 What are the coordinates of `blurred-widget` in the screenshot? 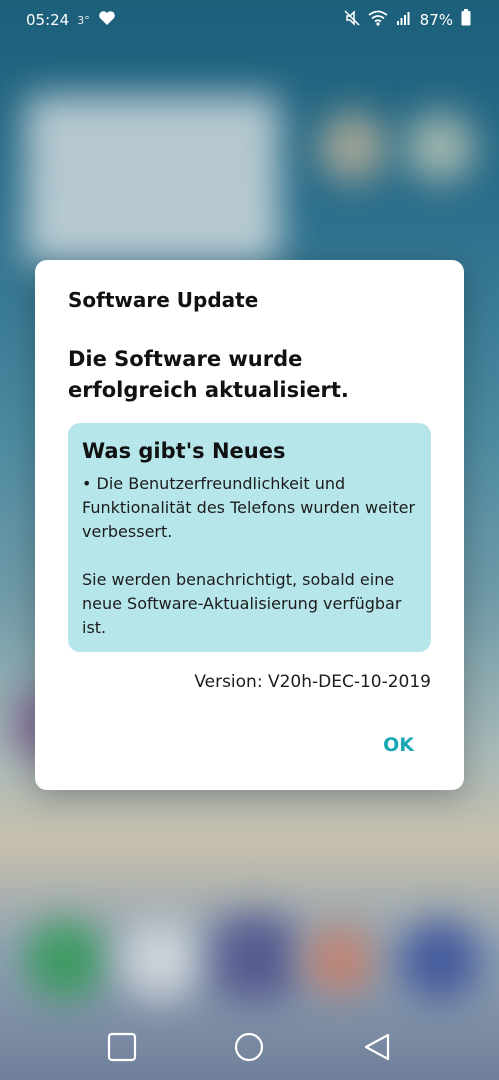 It's located at (152, 180).